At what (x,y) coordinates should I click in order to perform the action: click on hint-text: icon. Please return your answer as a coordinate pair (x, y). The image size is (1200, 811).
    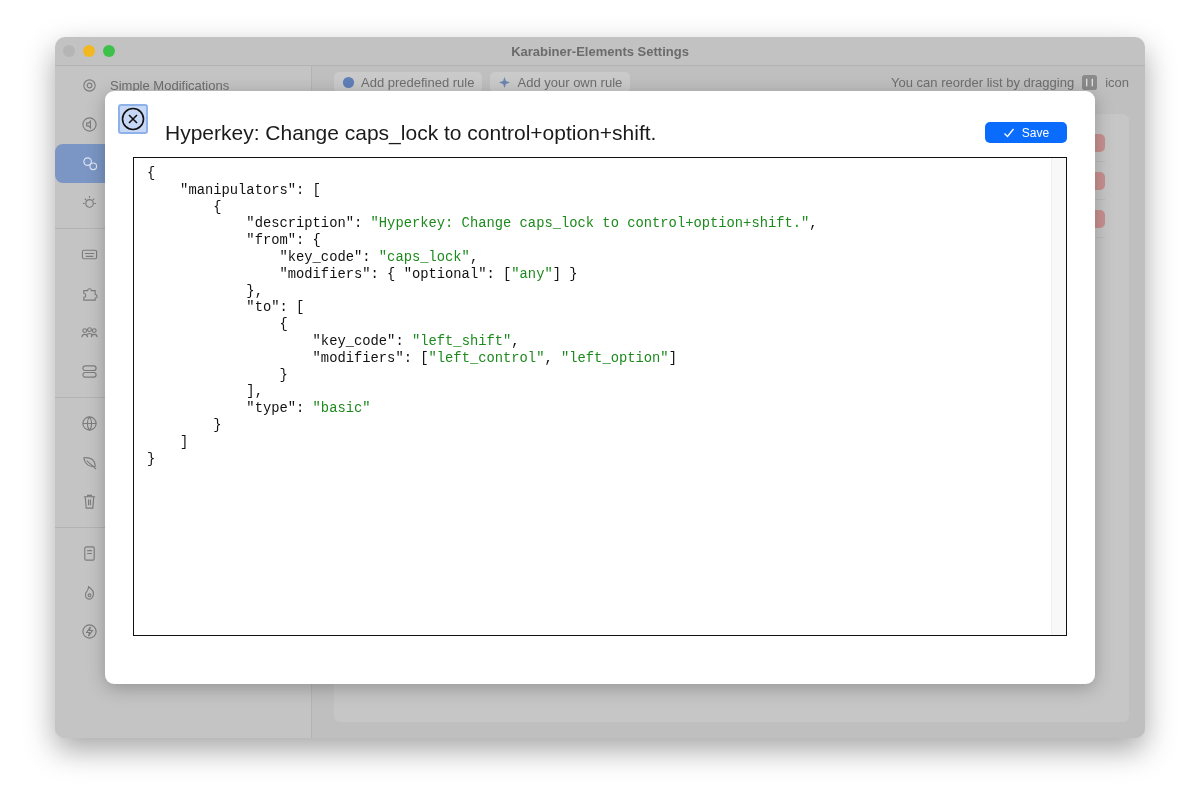
    Looking at the image, I should click on (1117, 82).